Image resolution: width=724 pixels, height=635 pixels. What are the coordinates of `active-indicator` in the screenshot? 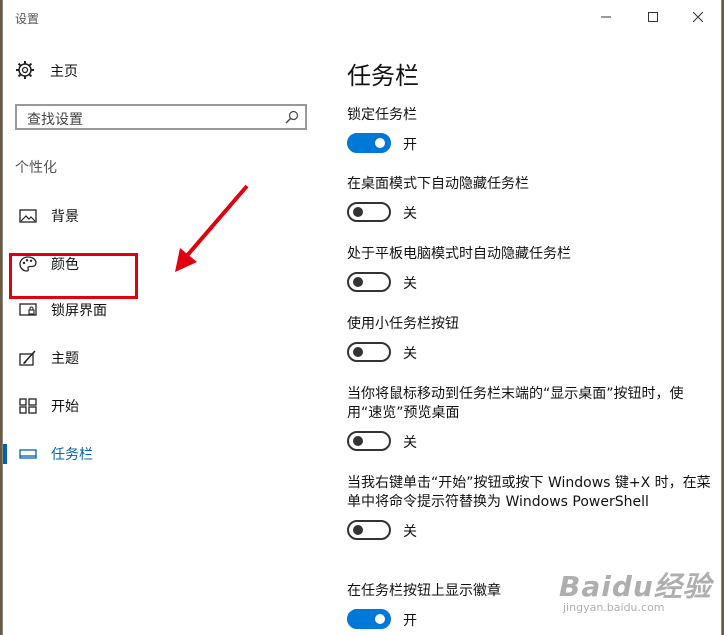 It's located at (5, 454).